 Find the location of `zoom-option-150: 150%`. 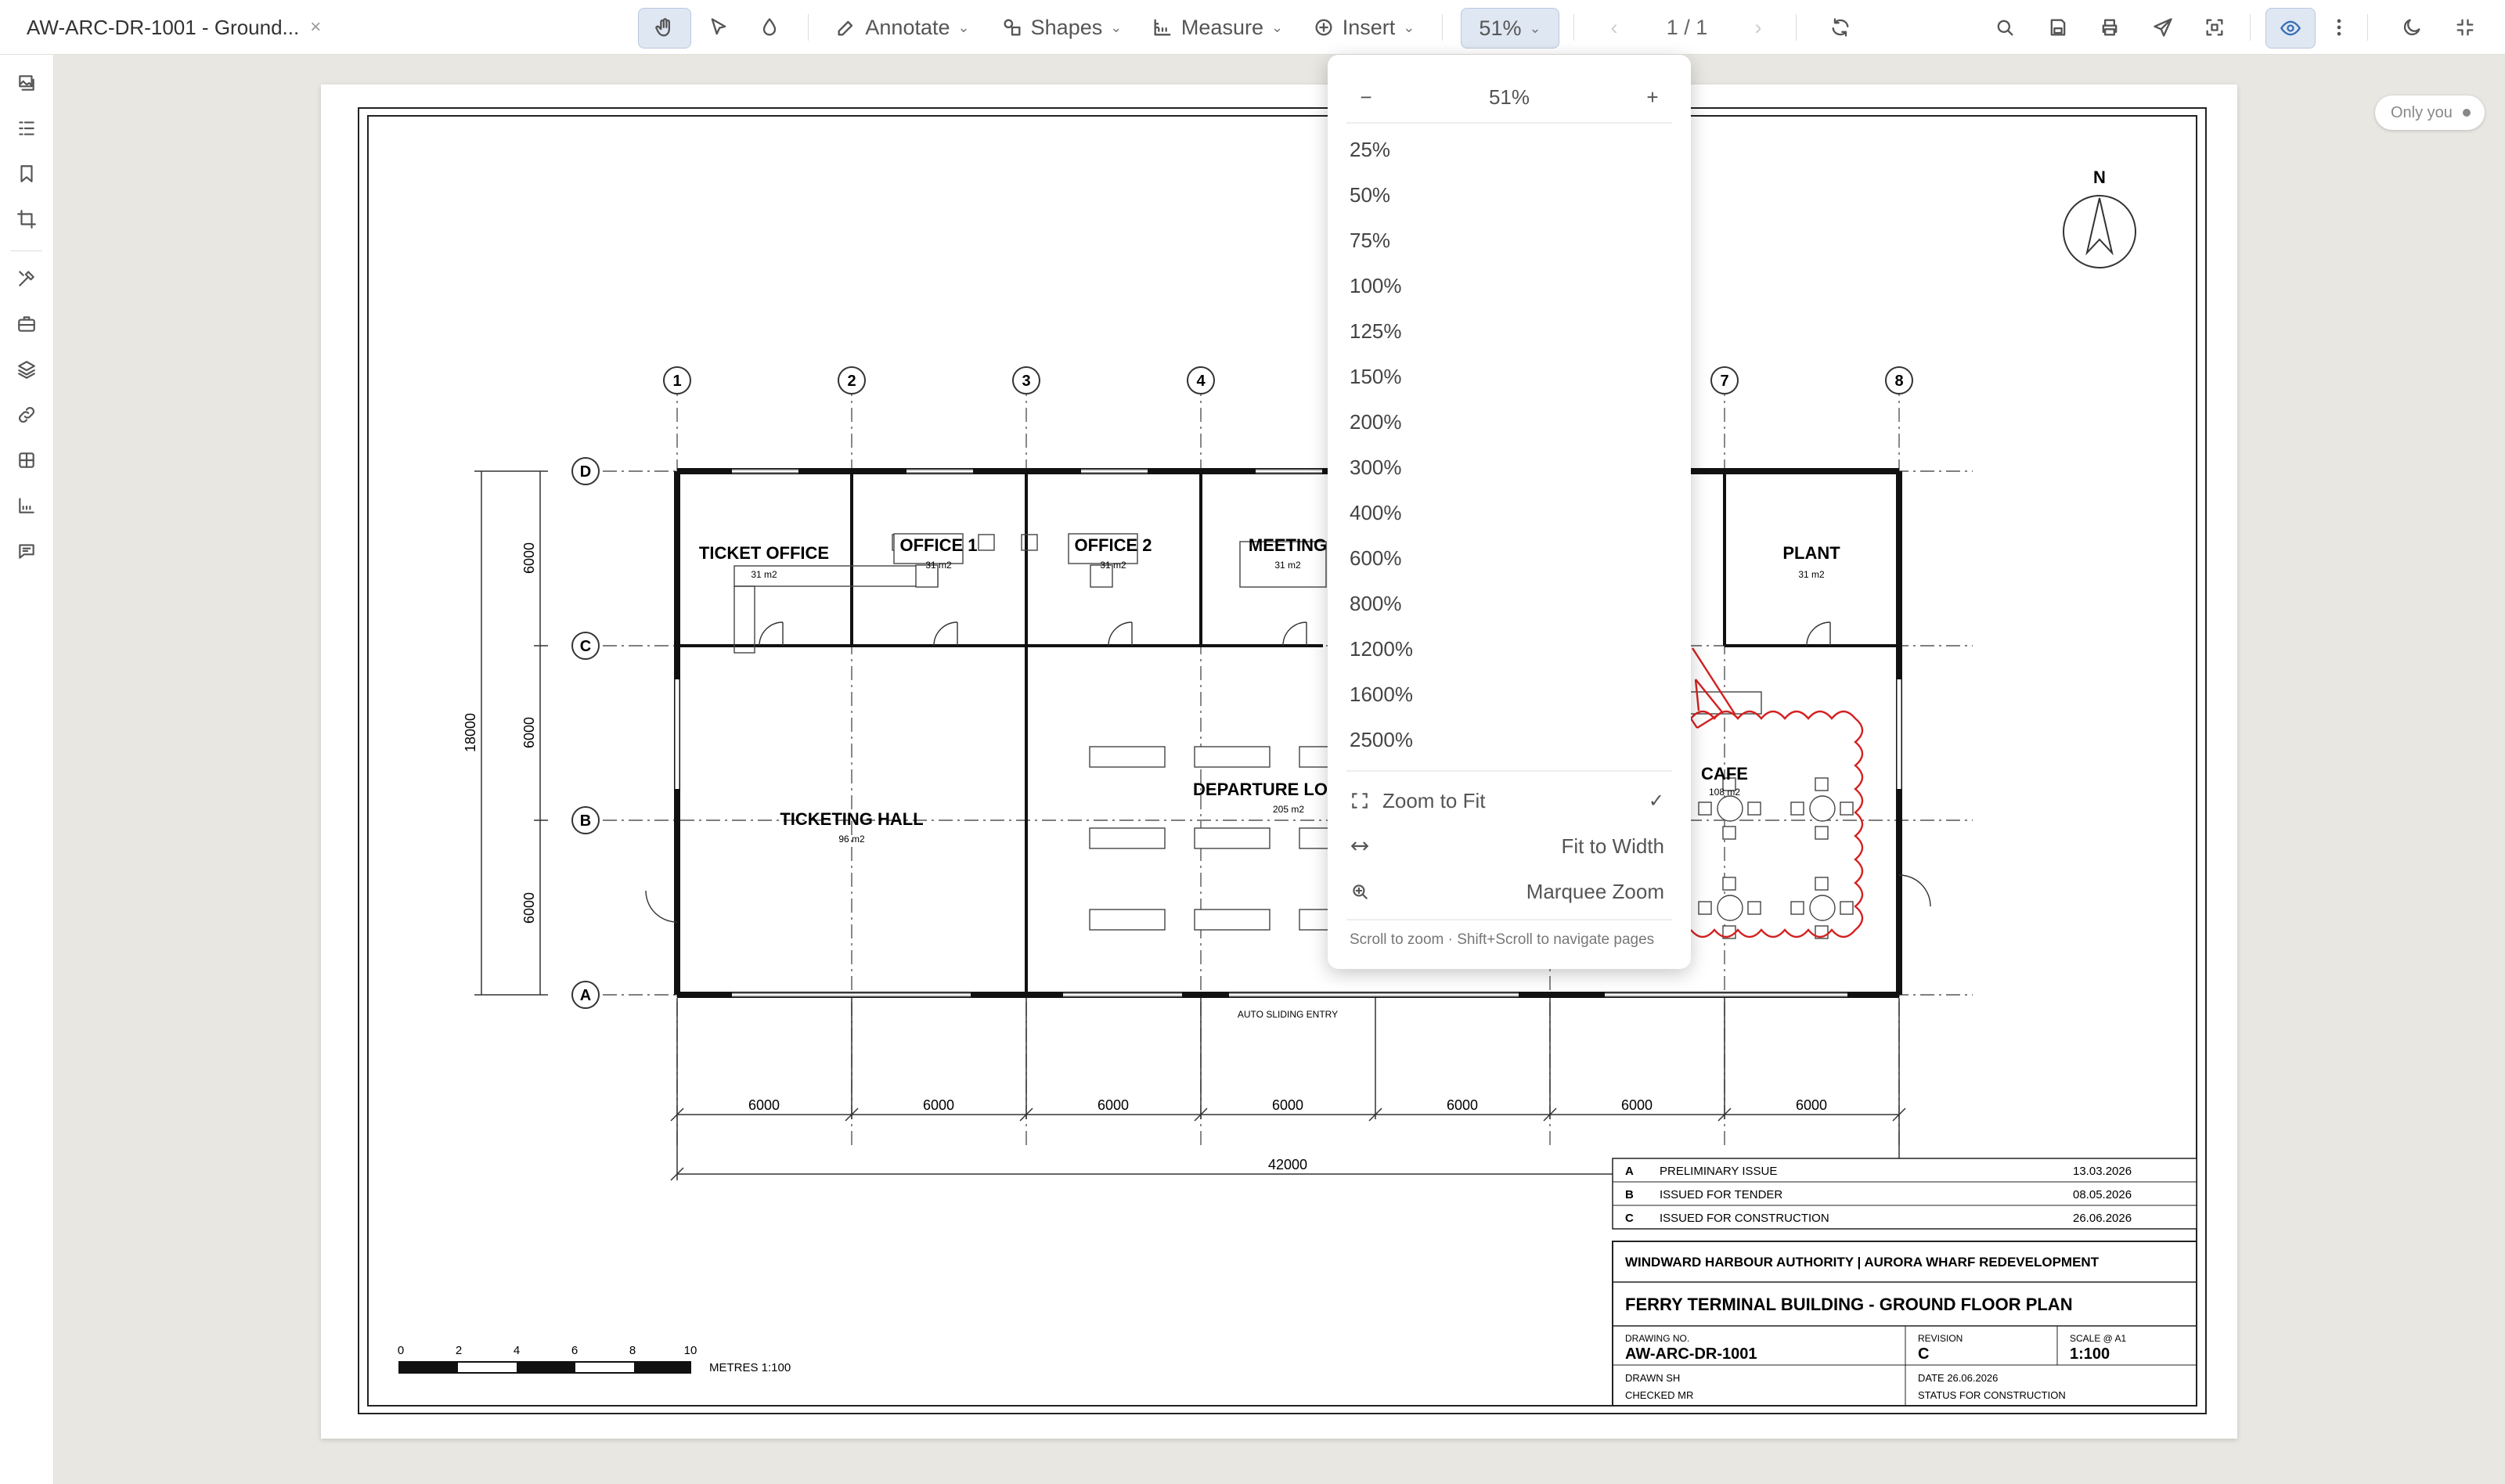

zoom-option-150: 150% is located at coordinates (1376, 377).